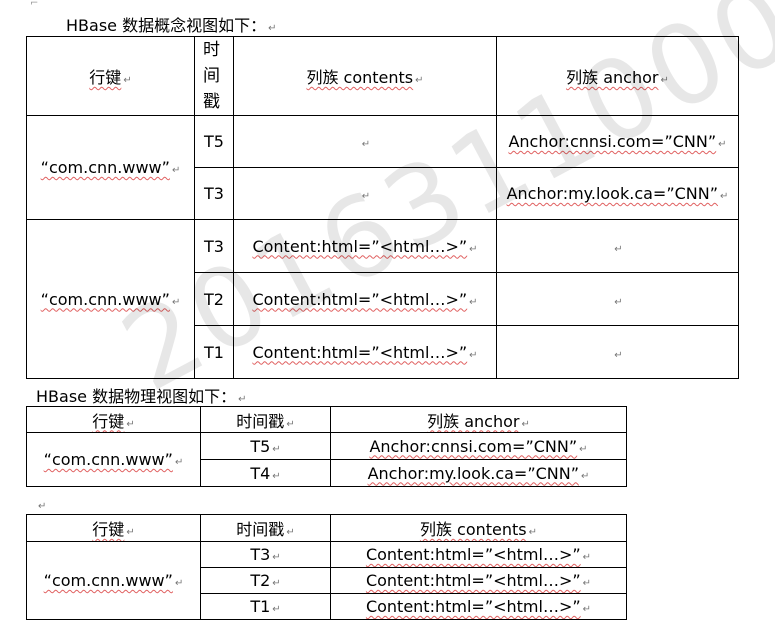 Image resolution: width=775 pixels, height=627 pixels. What do you see at coordinates (166, 25) in the screenshot?
I see `heading-text: HBase 数据概念视图如下：` at bounding box center [166, 25].